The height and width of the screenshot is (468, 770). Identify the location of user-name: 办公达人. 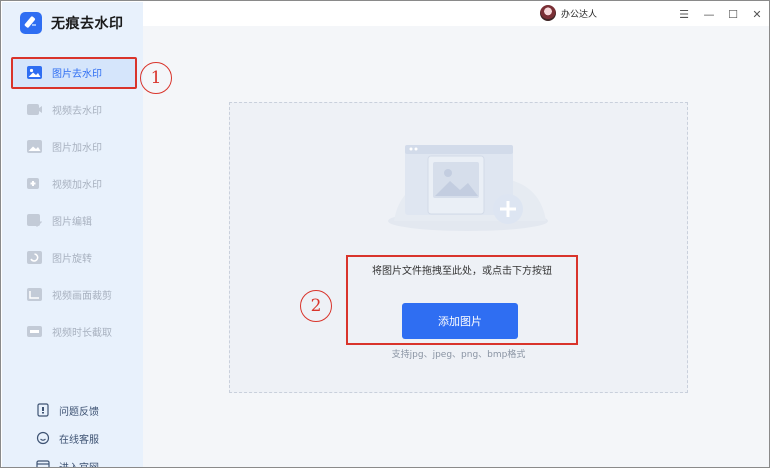
(579, 14).